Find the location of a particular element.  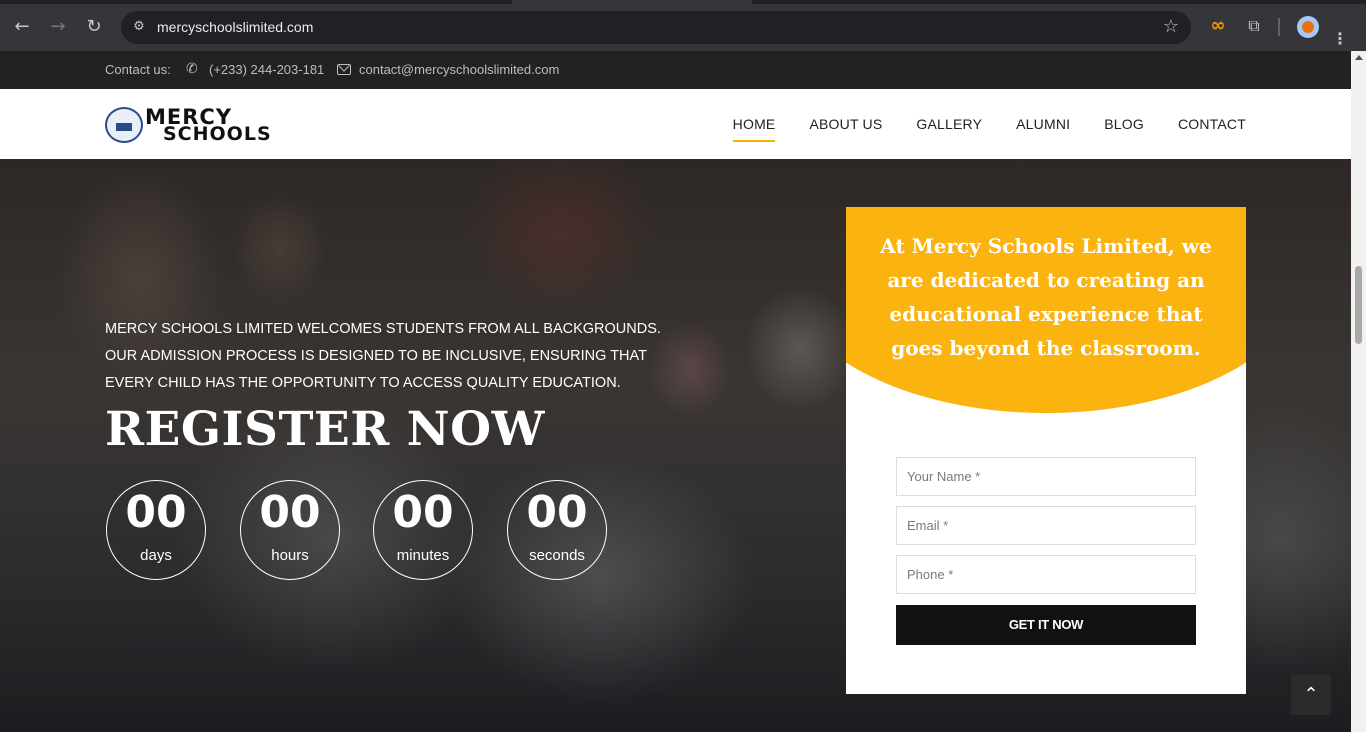

countdown-hours: 00 hours is located at coordinates (290, 530).